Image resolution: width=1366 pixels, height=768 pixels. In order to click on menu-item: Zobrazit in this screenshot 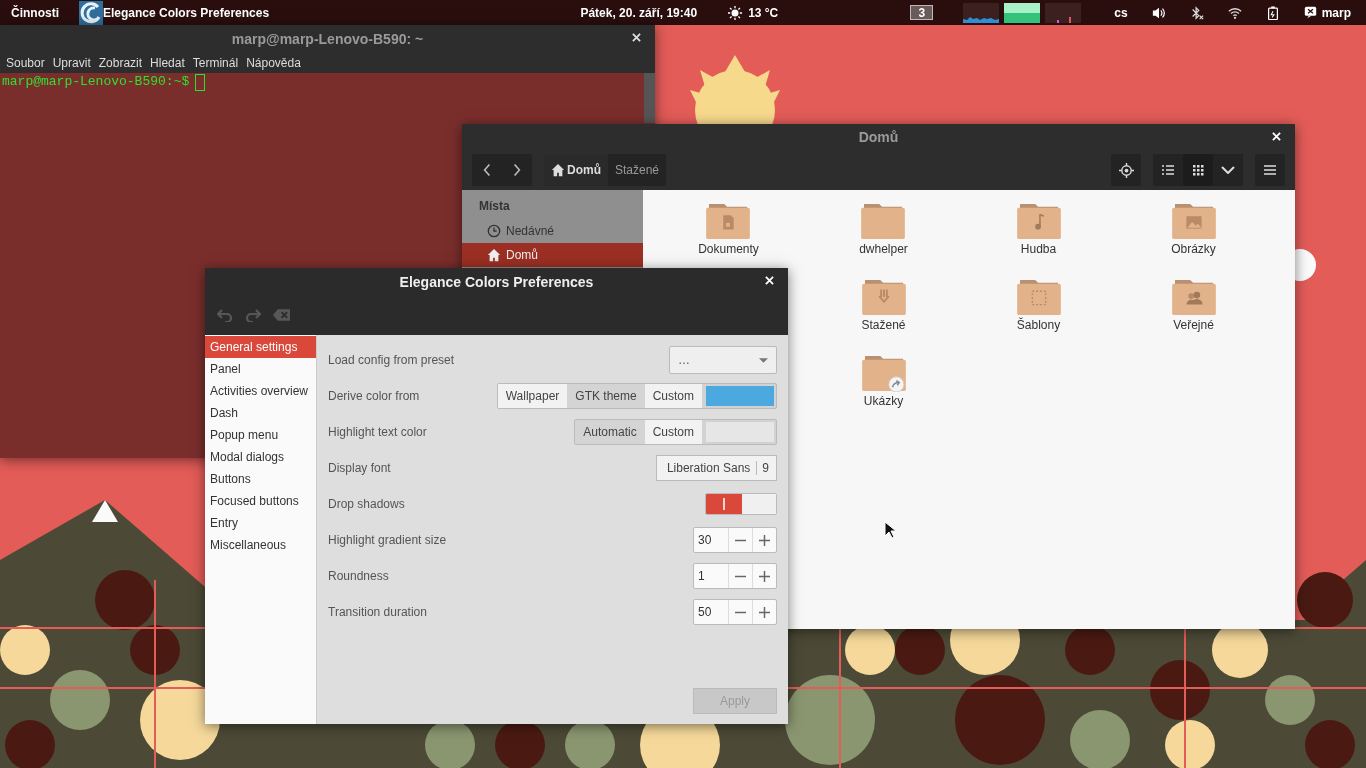, I will do `click(120, 62)`.